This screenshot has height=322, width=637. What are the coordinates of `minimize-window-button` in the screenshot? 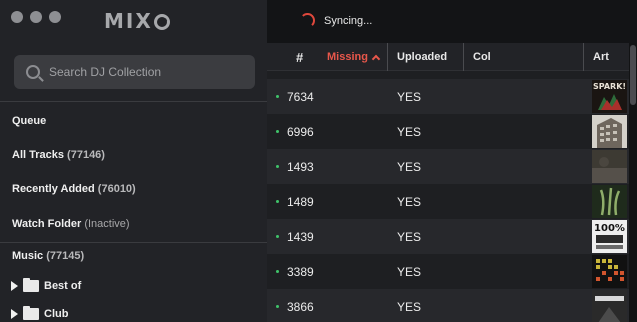 It's located at (36, 17).